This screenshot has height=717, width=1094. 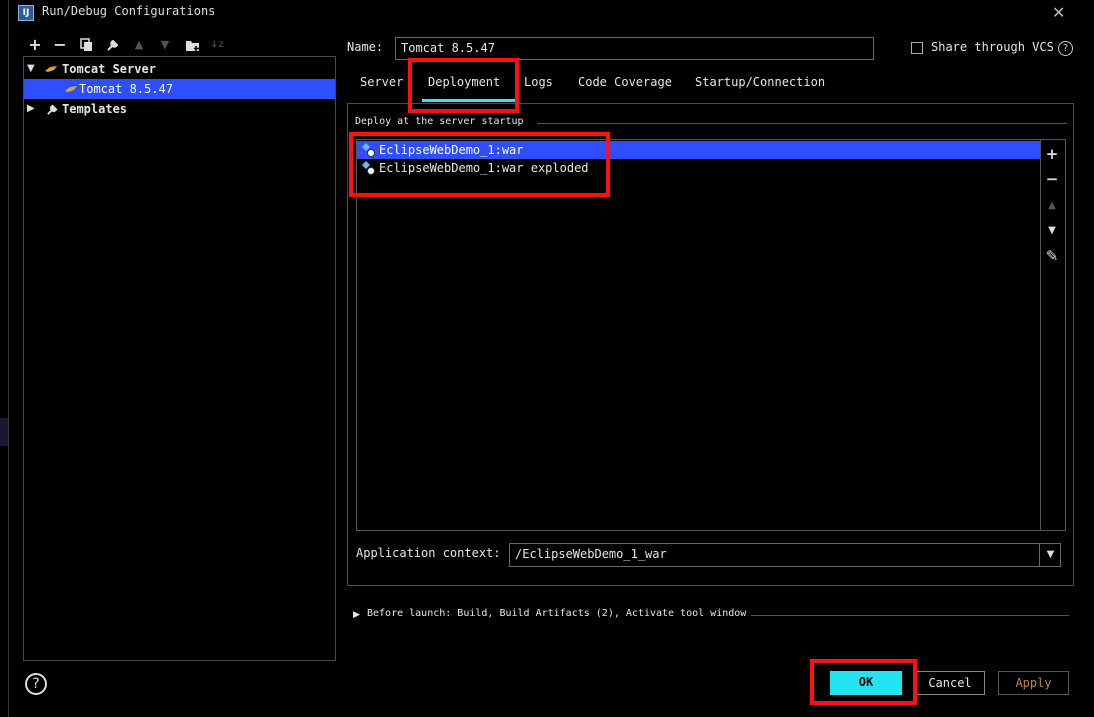 I want to click on list-item: EclipseWebDemo_1:war, so click(x=698, y=150).